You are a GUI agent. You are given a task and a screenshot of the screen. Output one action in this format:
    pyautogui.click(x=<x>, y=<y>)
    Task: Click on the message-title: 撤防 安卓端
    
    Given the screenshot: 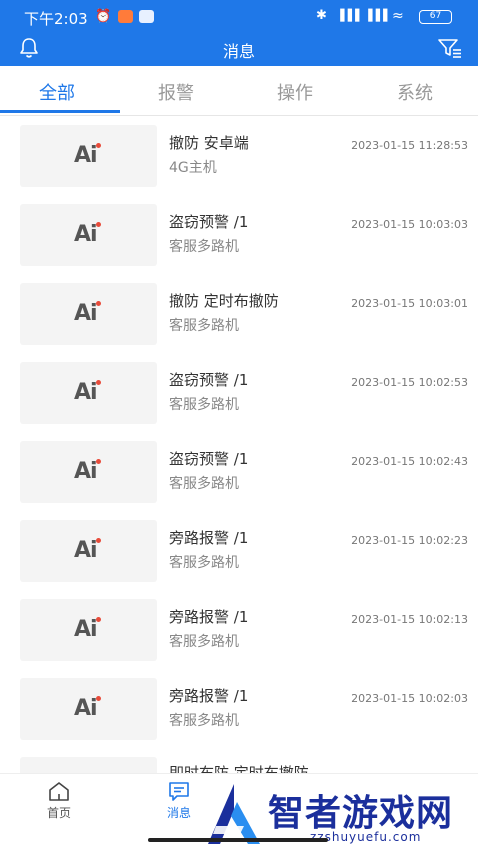 What is the action you would take?
    pyautogui.click(x=209, y=143)
    